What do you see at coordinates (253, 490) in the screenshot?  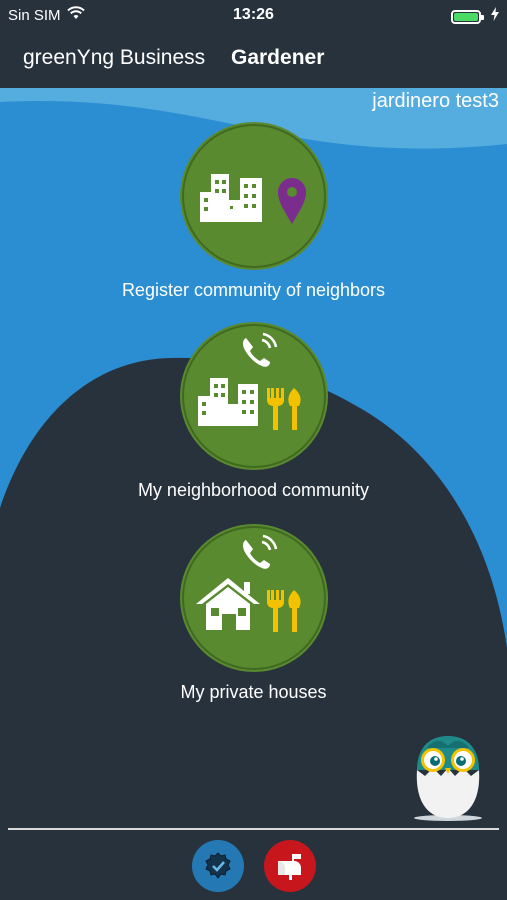 I see `neighborhood-community-label: My neighborhood community` at bounding box center [253, 490].